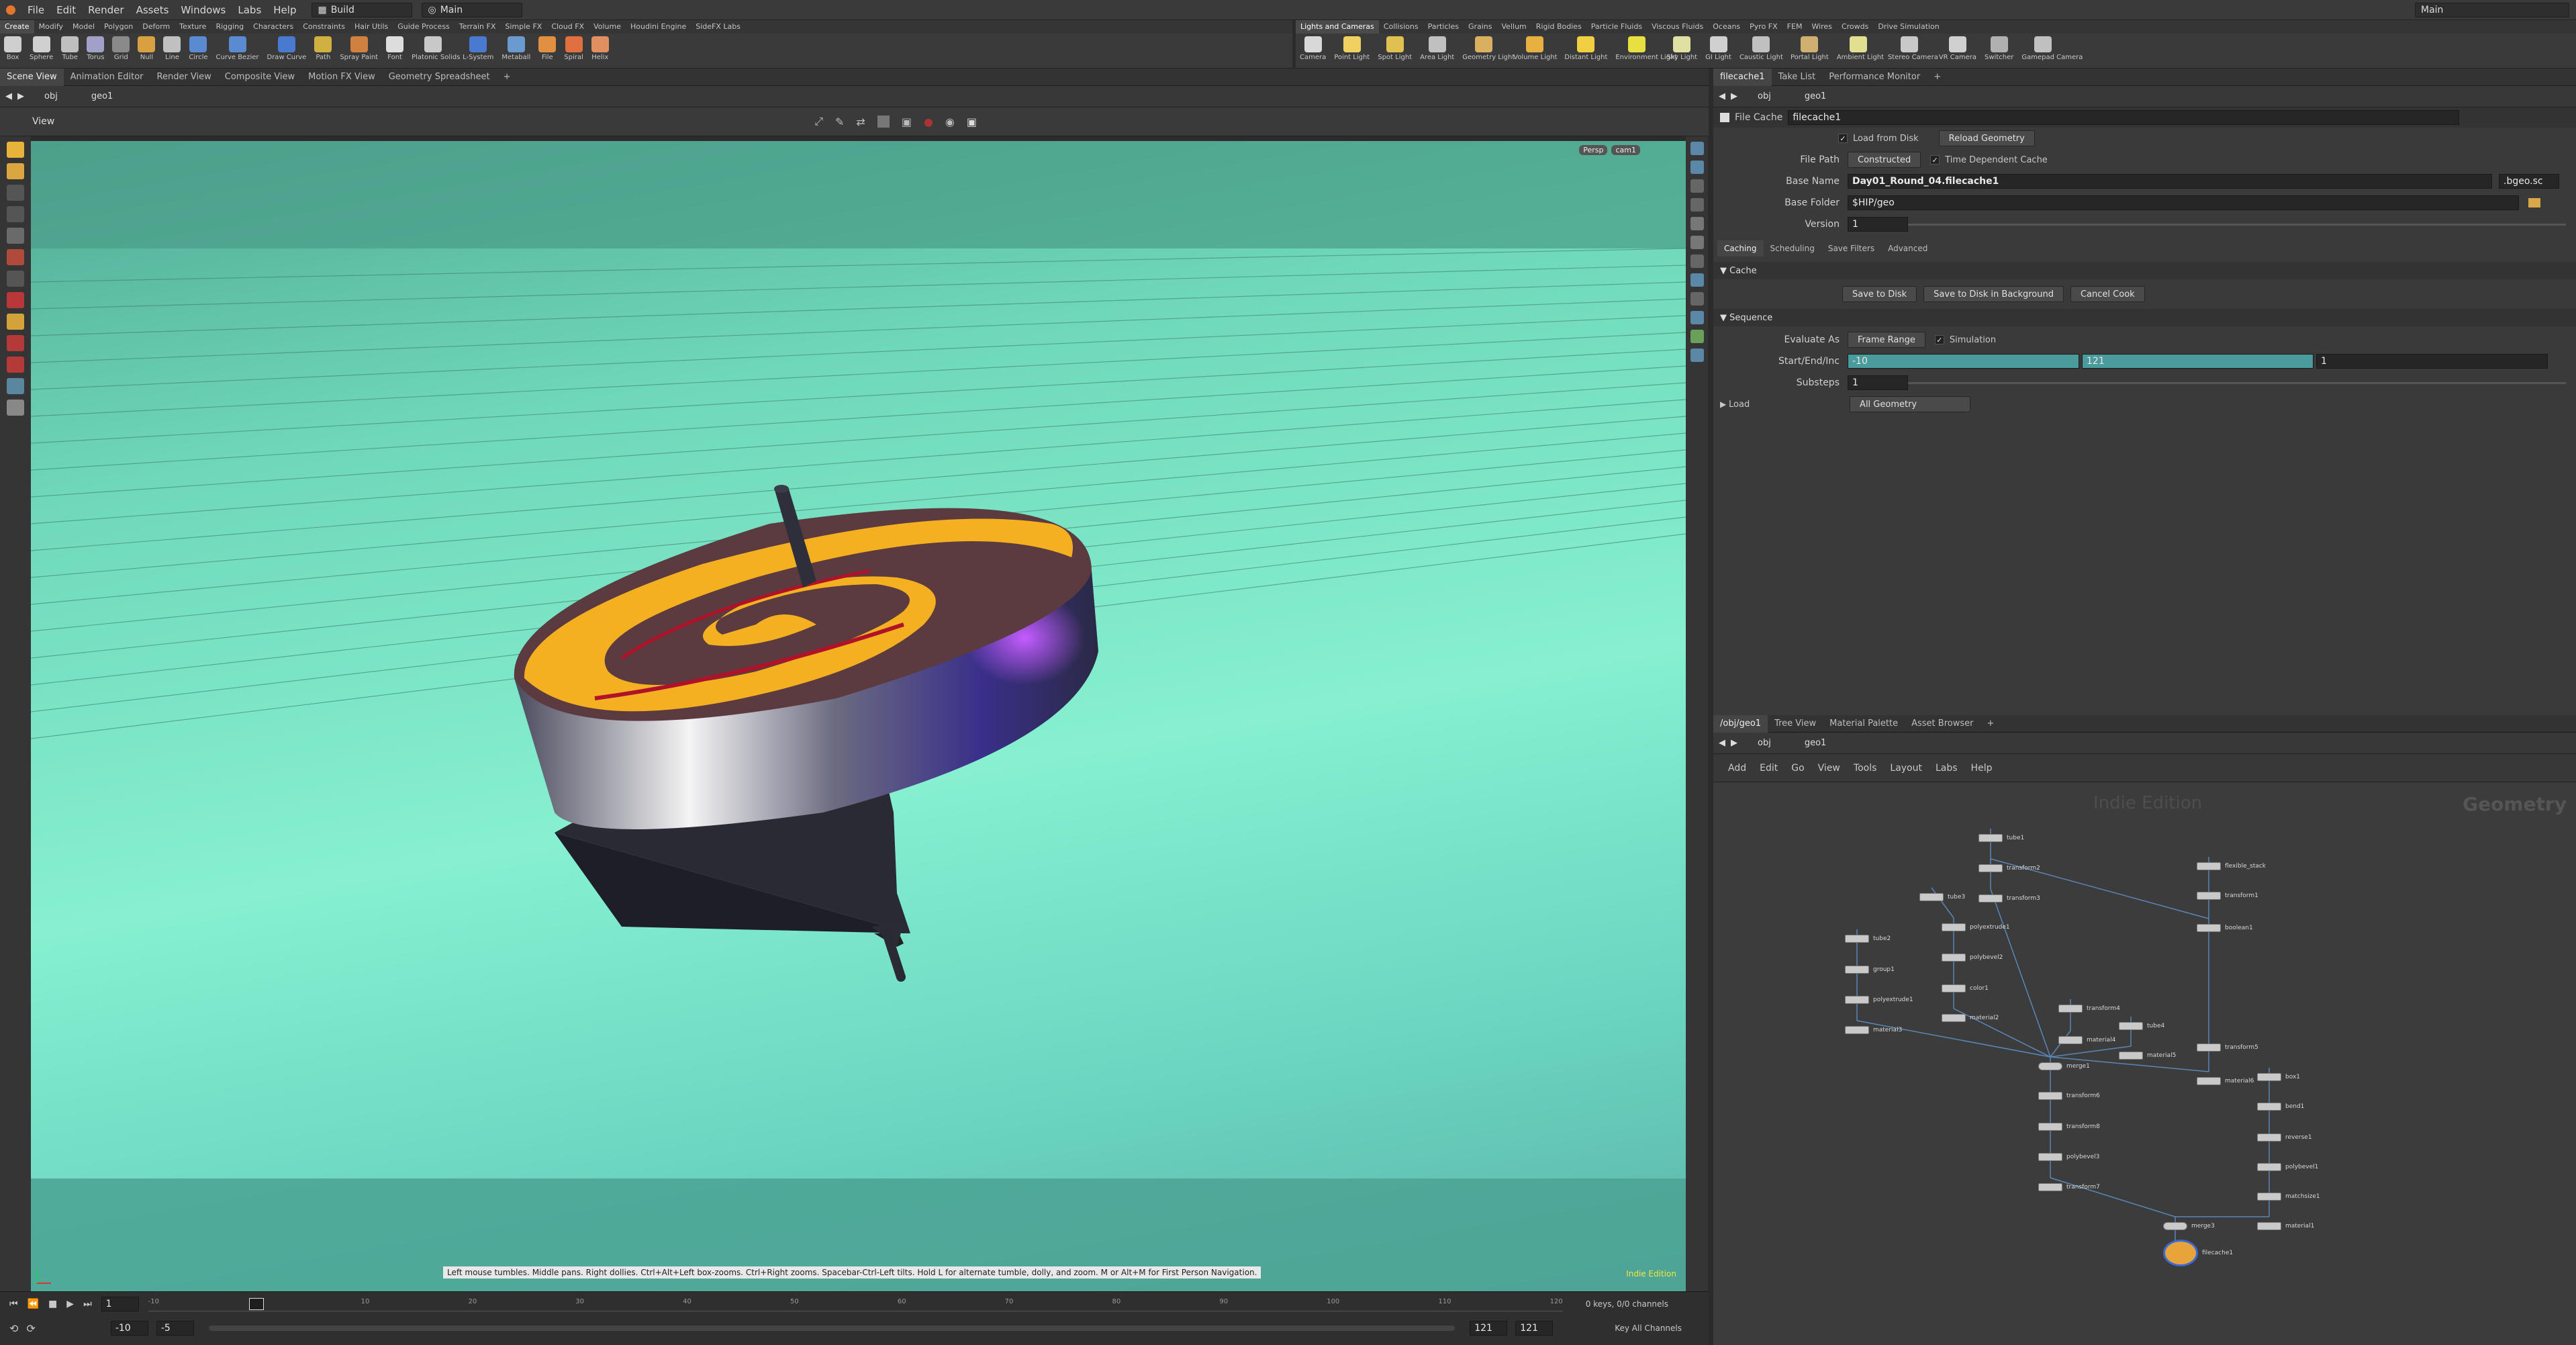 This screenshot has height=1345, width=2576. Describe the element at coordinates (1821, 27) in the screenshot. I see `shelf-right-tab-11: Wires` at that location.